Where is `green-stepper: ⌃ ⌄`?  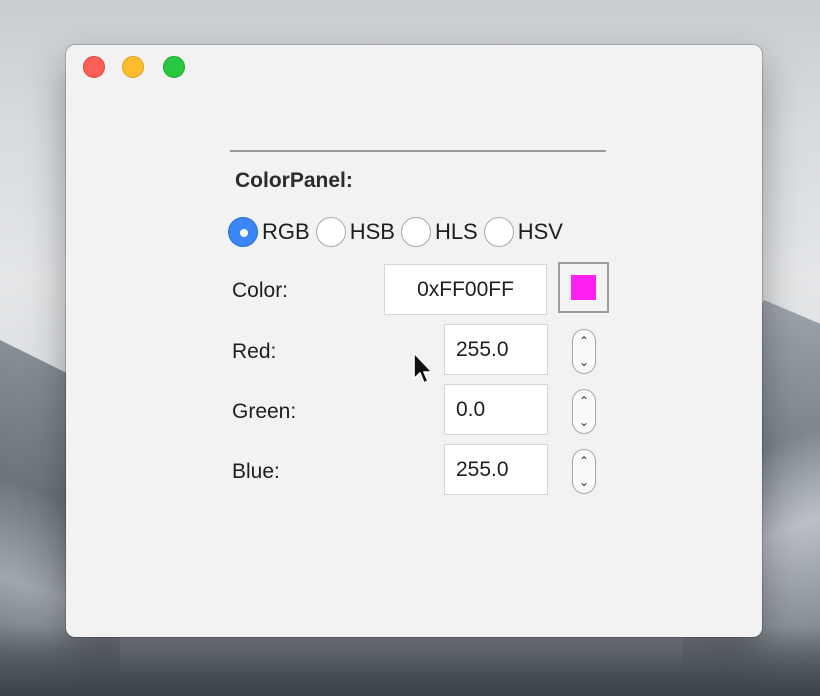 green-stepper: ⌃ ⌄ is located at coordinates (584, 411).